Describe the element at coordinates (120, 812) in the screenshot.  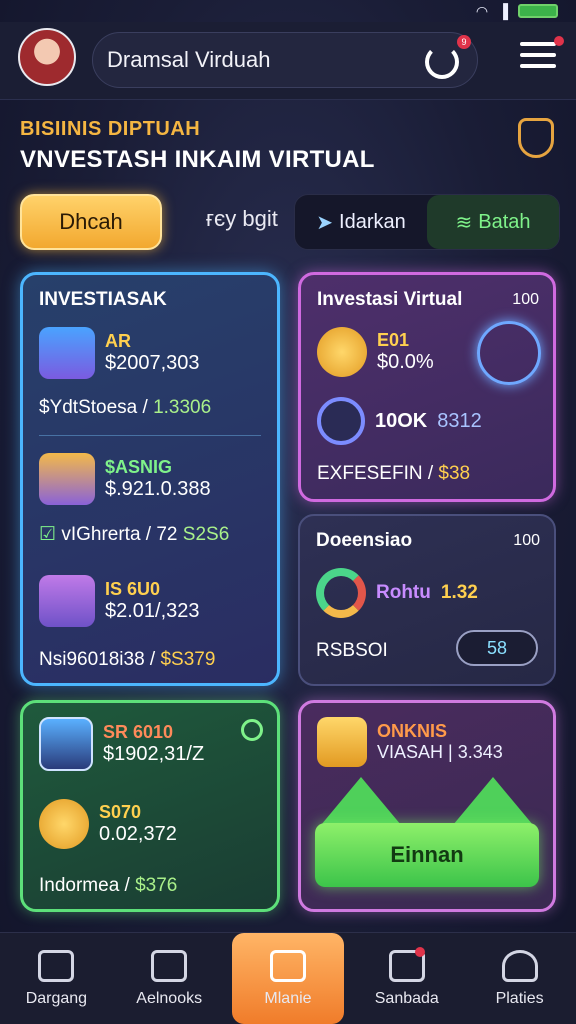
I see `portfolio-label-2: S070` at that location.